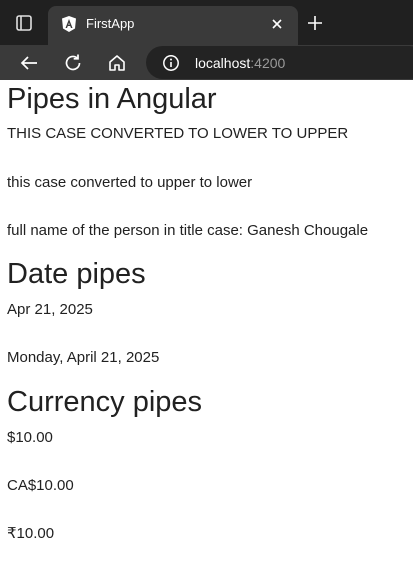 This screenshot has height=571, width=413. I want to click on currency-cad-output: CA$10.00, so click(40, 485).